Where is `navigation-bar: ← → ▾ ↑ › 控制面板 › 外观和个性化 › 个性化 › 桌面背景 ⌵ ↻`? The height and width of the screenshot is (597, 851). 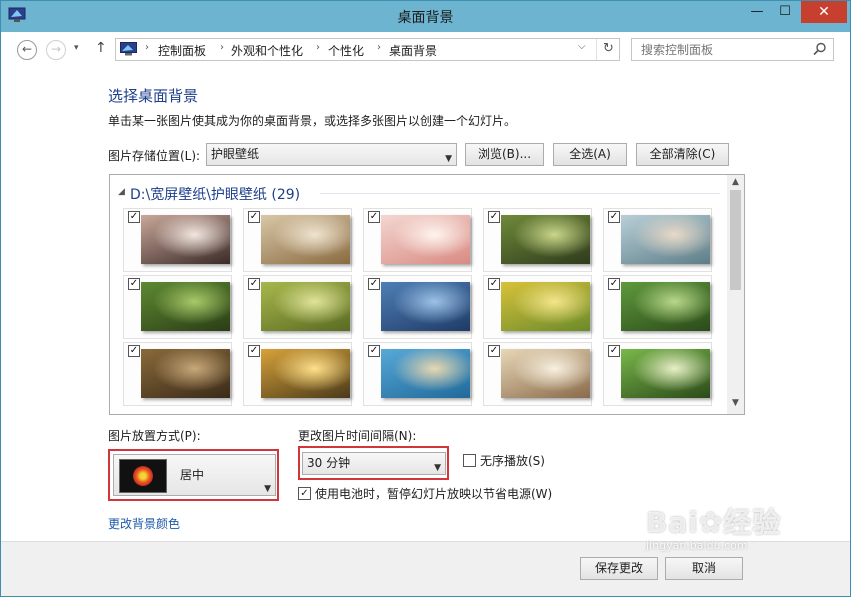
navigation-bar: ← → ▾ ↑ › 控制面板 › 外观和个性化 › 个性化 › 桌面背景 ⌵ ↻ is located at coordinates (425, 50).